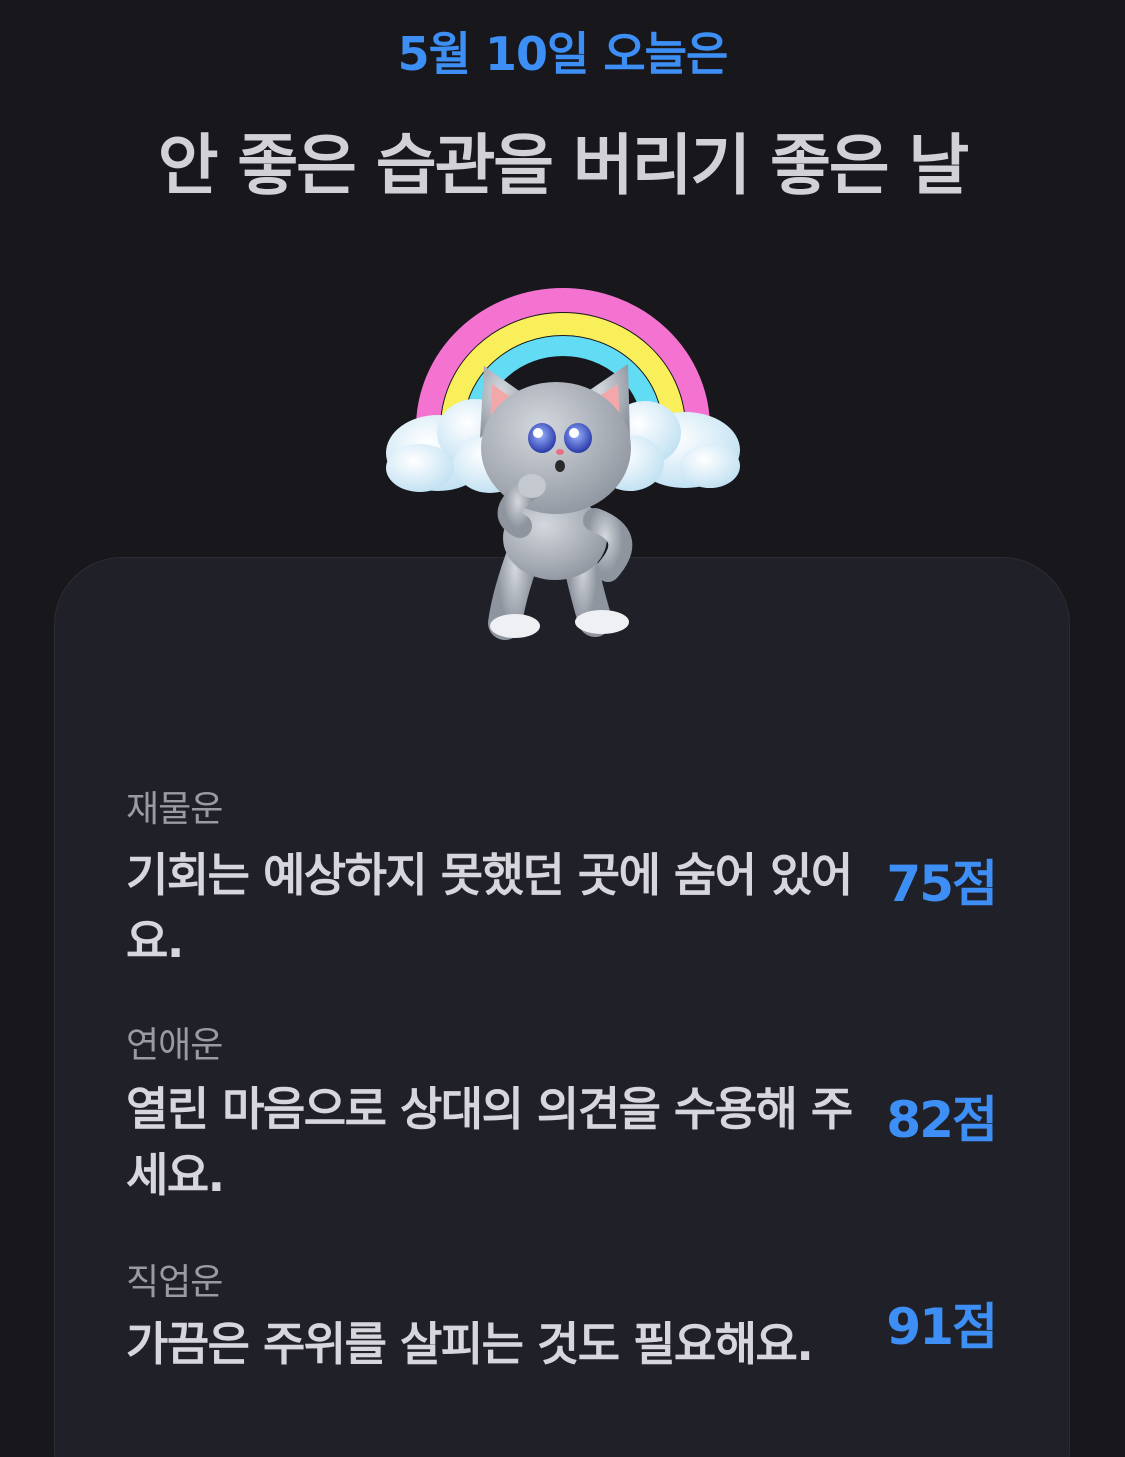  I want to click on fortune-text: 기회는 예상하지 못했던 곳에 숨어 있어요., so click(489, 908).